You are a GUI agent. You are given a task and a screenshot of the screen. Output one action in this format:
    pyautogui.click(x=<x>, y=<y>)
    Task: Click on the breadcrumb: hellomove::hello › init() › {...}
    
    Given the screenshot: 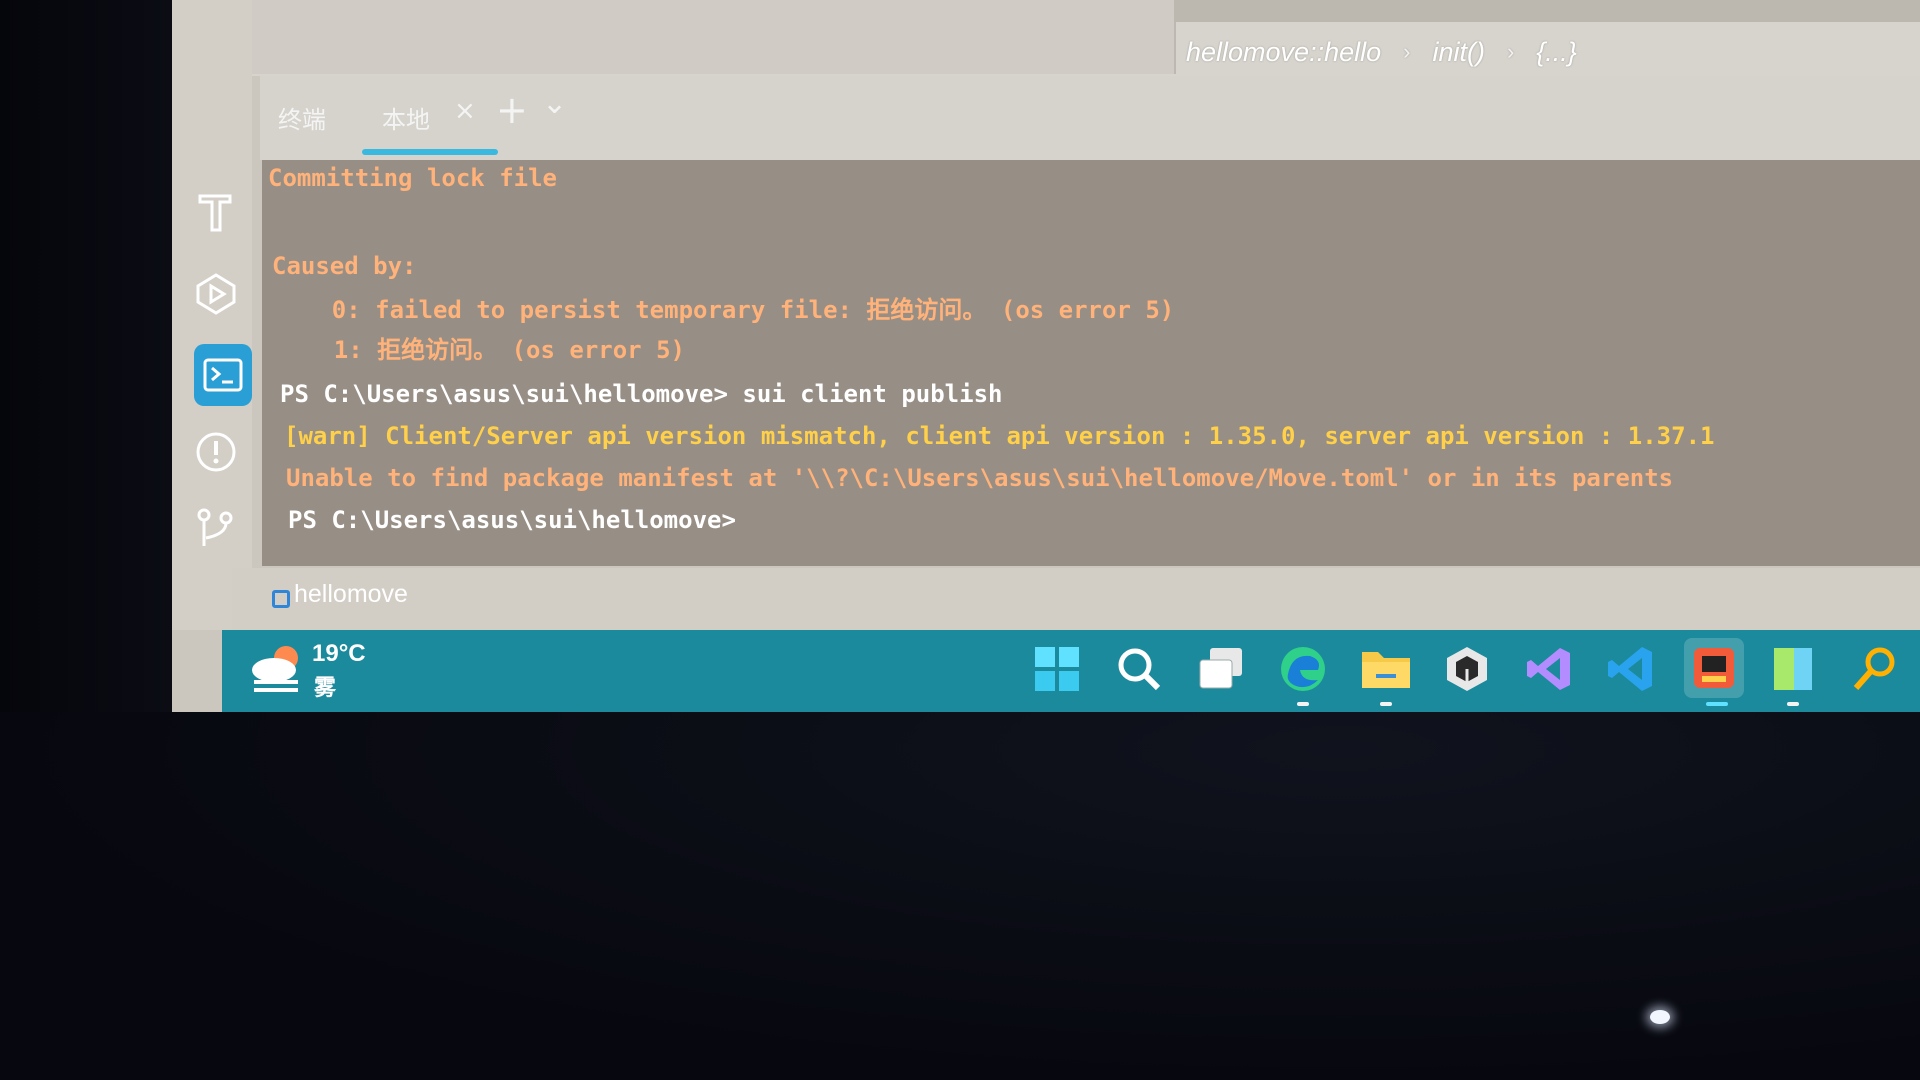 What is the action you would take?
    pyautogui.click(x=1381, y=52)
    